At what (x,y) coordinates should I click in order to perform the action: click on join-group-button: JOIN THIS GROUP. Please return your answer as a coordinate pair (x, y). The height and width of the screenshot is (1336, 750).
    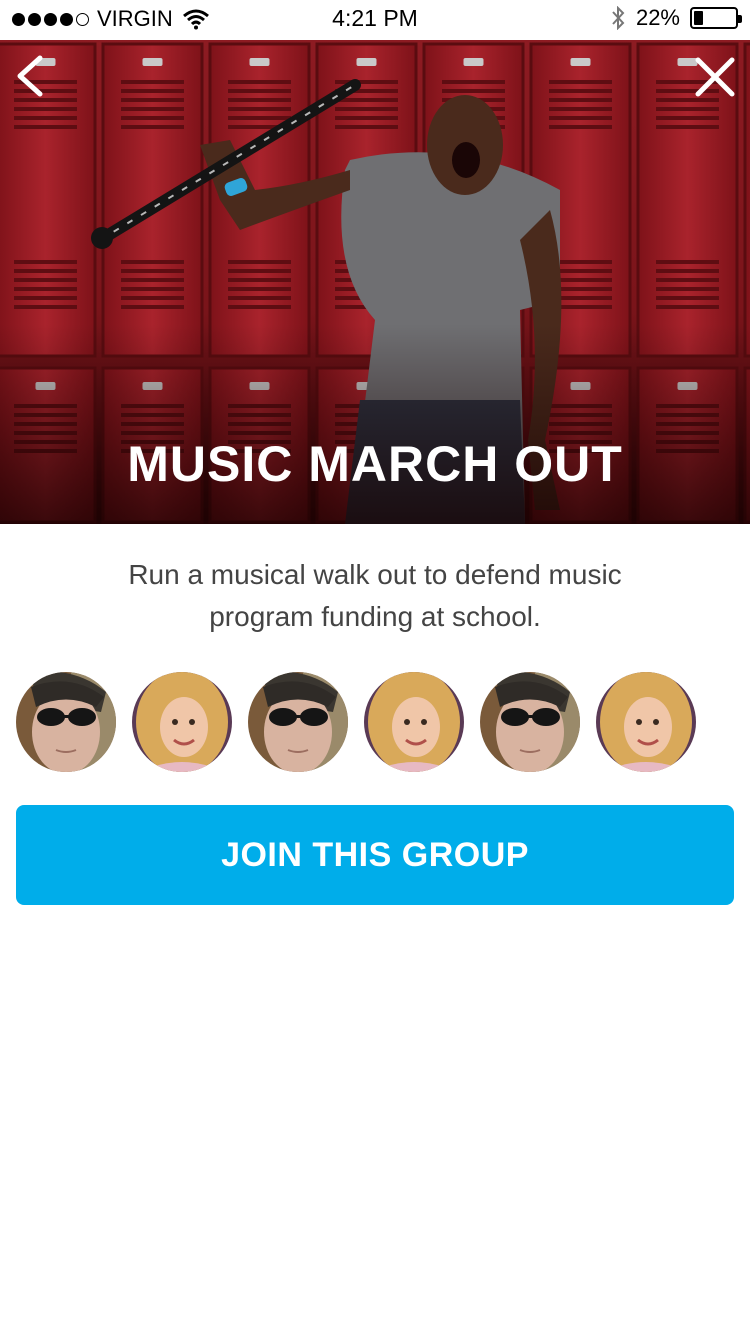
    Looking at the image, I should click on (375, 855).